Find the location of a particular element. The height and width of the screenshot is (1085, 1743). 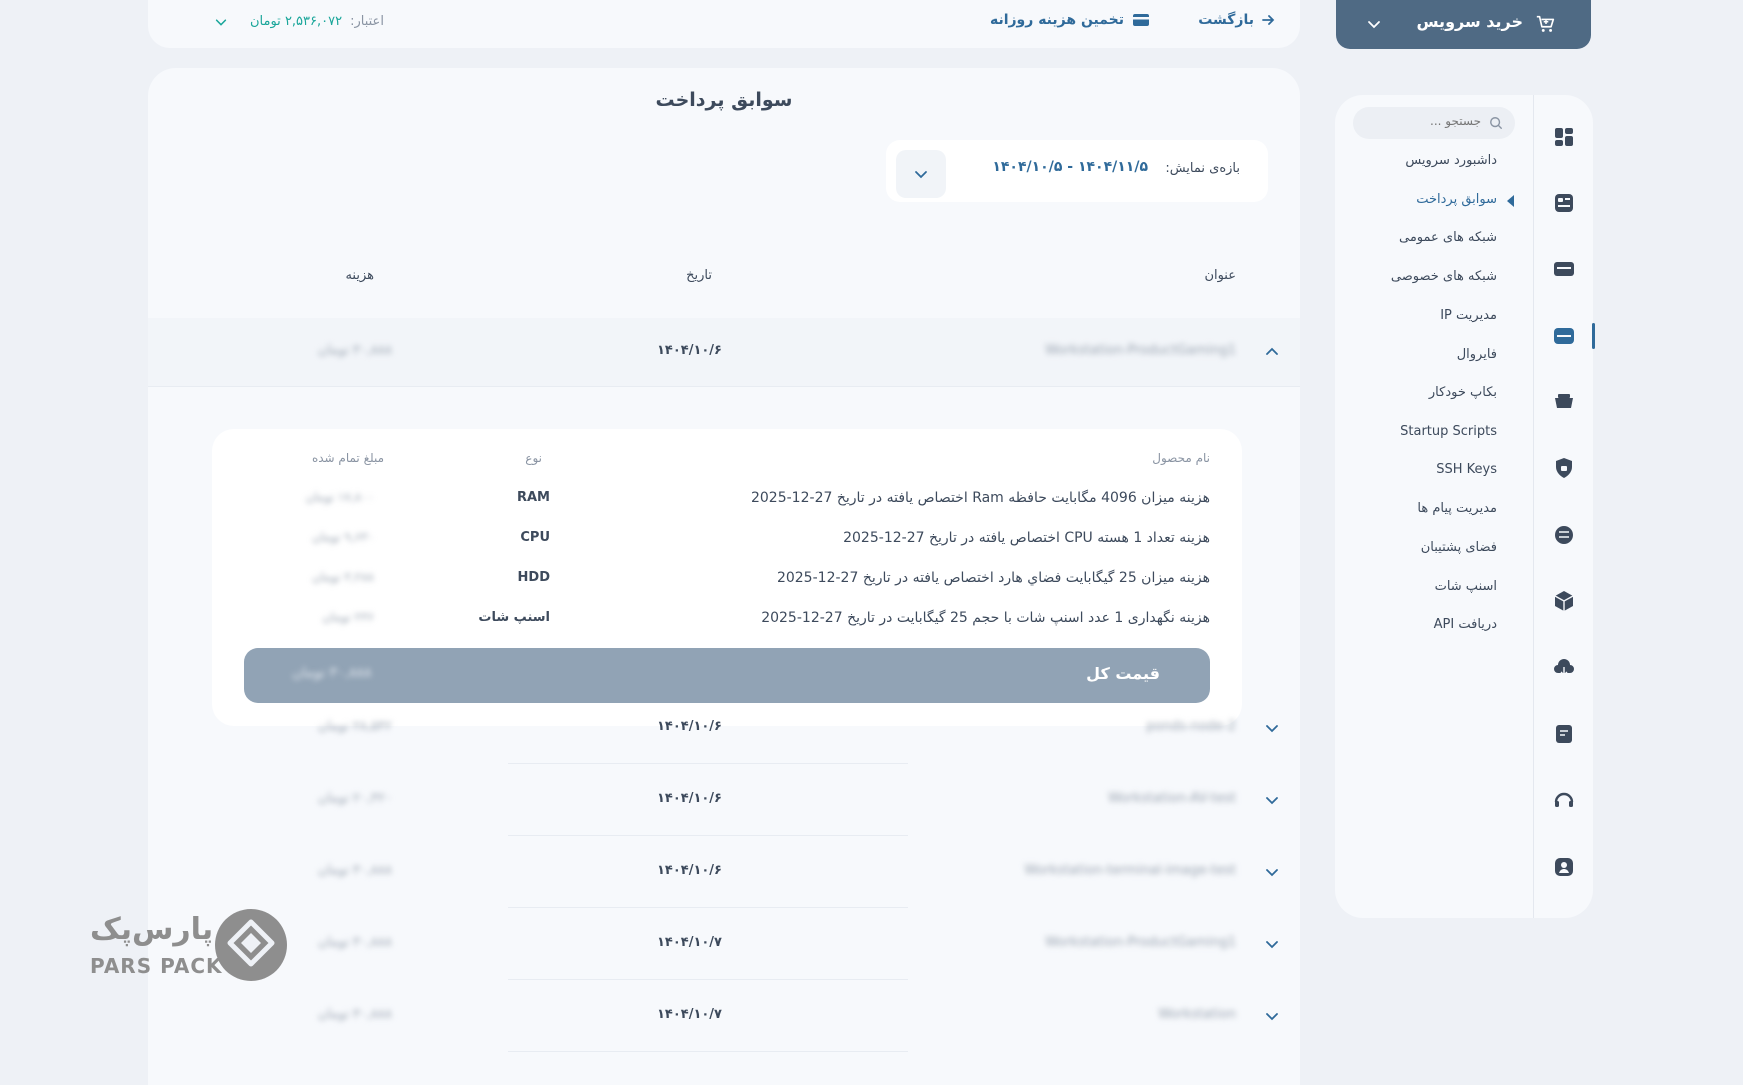

back-link: بازگشت is located at coordinates (1237, 20).